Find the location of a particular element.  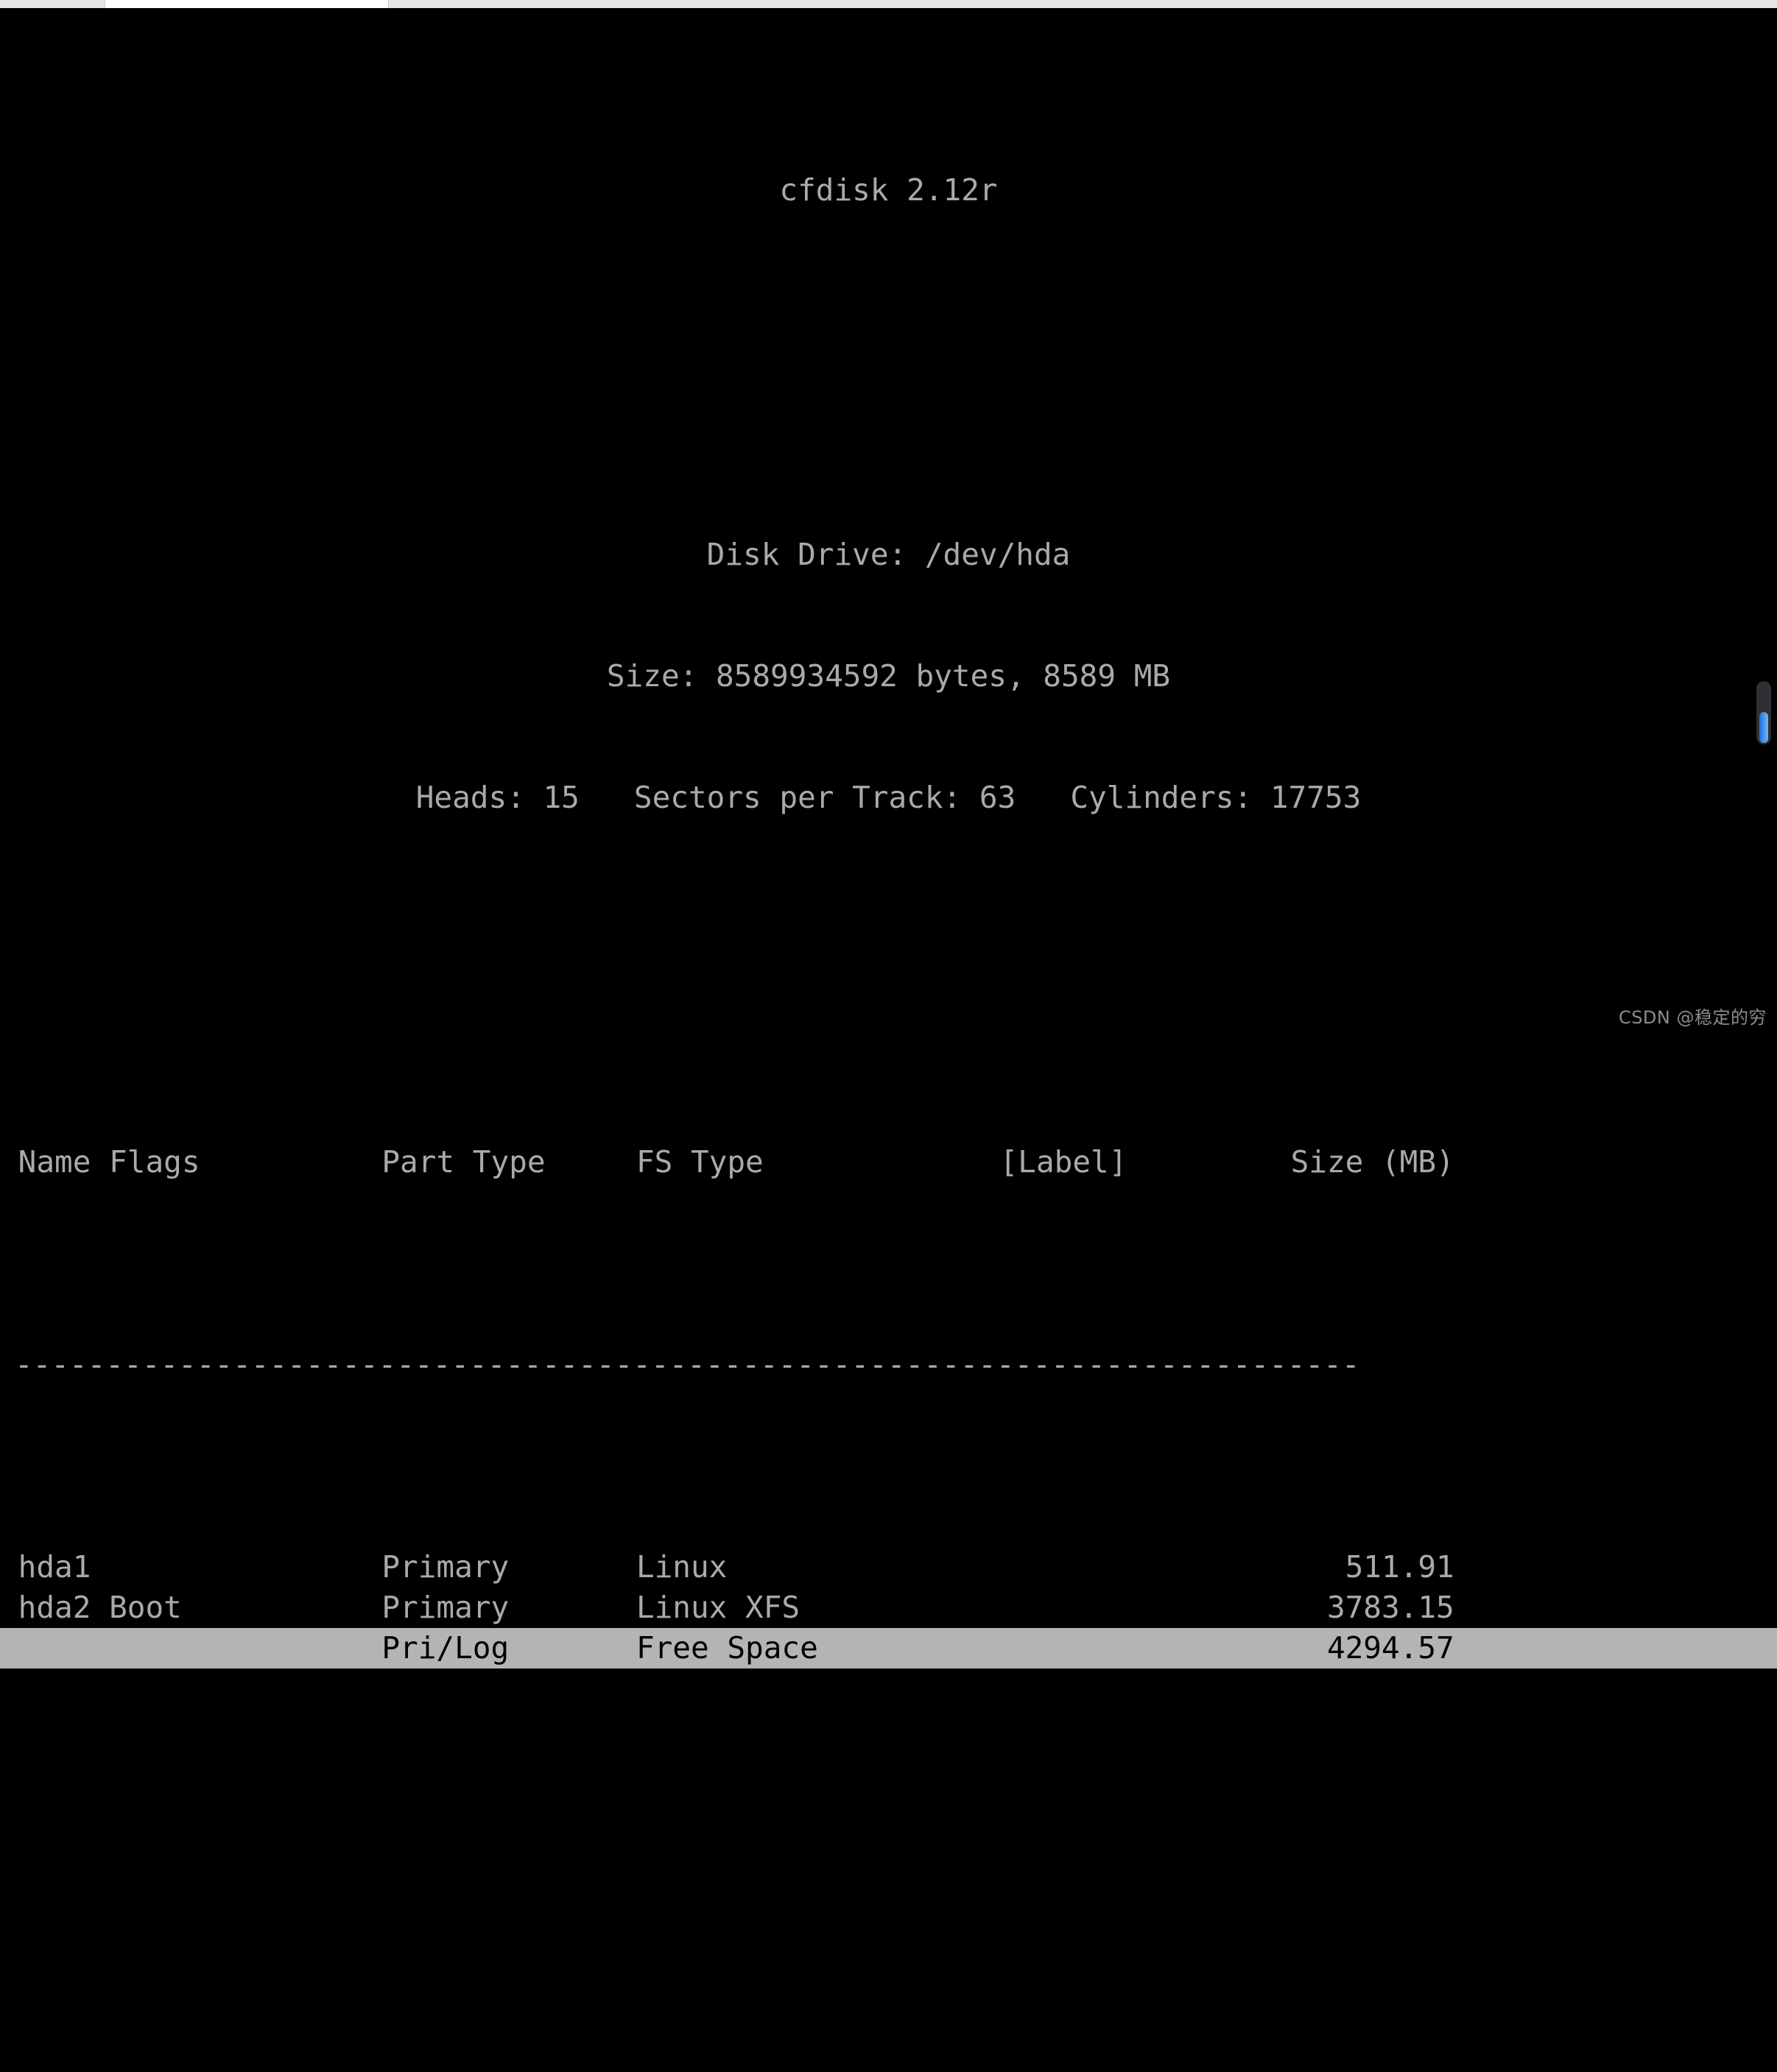

table-row: Pri/Log Free Space 4294.57 is located at coordinates (888, 1648).